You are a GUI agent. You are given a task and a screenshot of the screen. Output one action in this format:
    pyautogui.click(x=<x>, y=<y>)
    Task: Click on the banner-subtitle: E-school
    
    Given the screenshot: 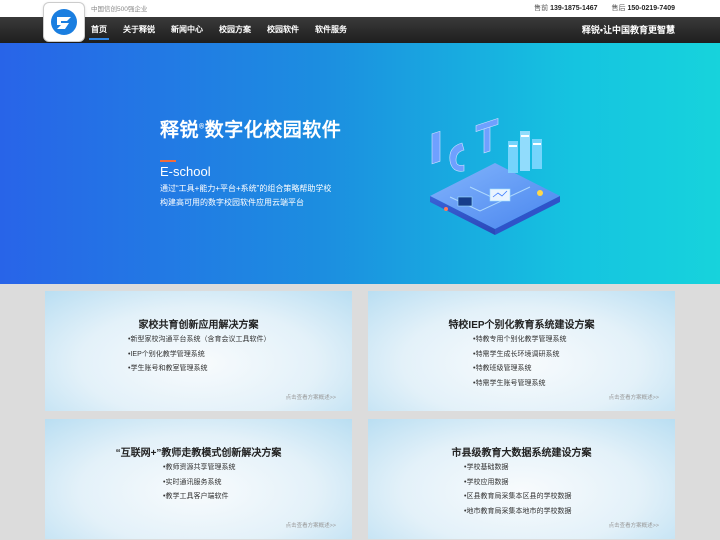 What is the action you would take?
    pyautogui.click(x=185, y=171)
    